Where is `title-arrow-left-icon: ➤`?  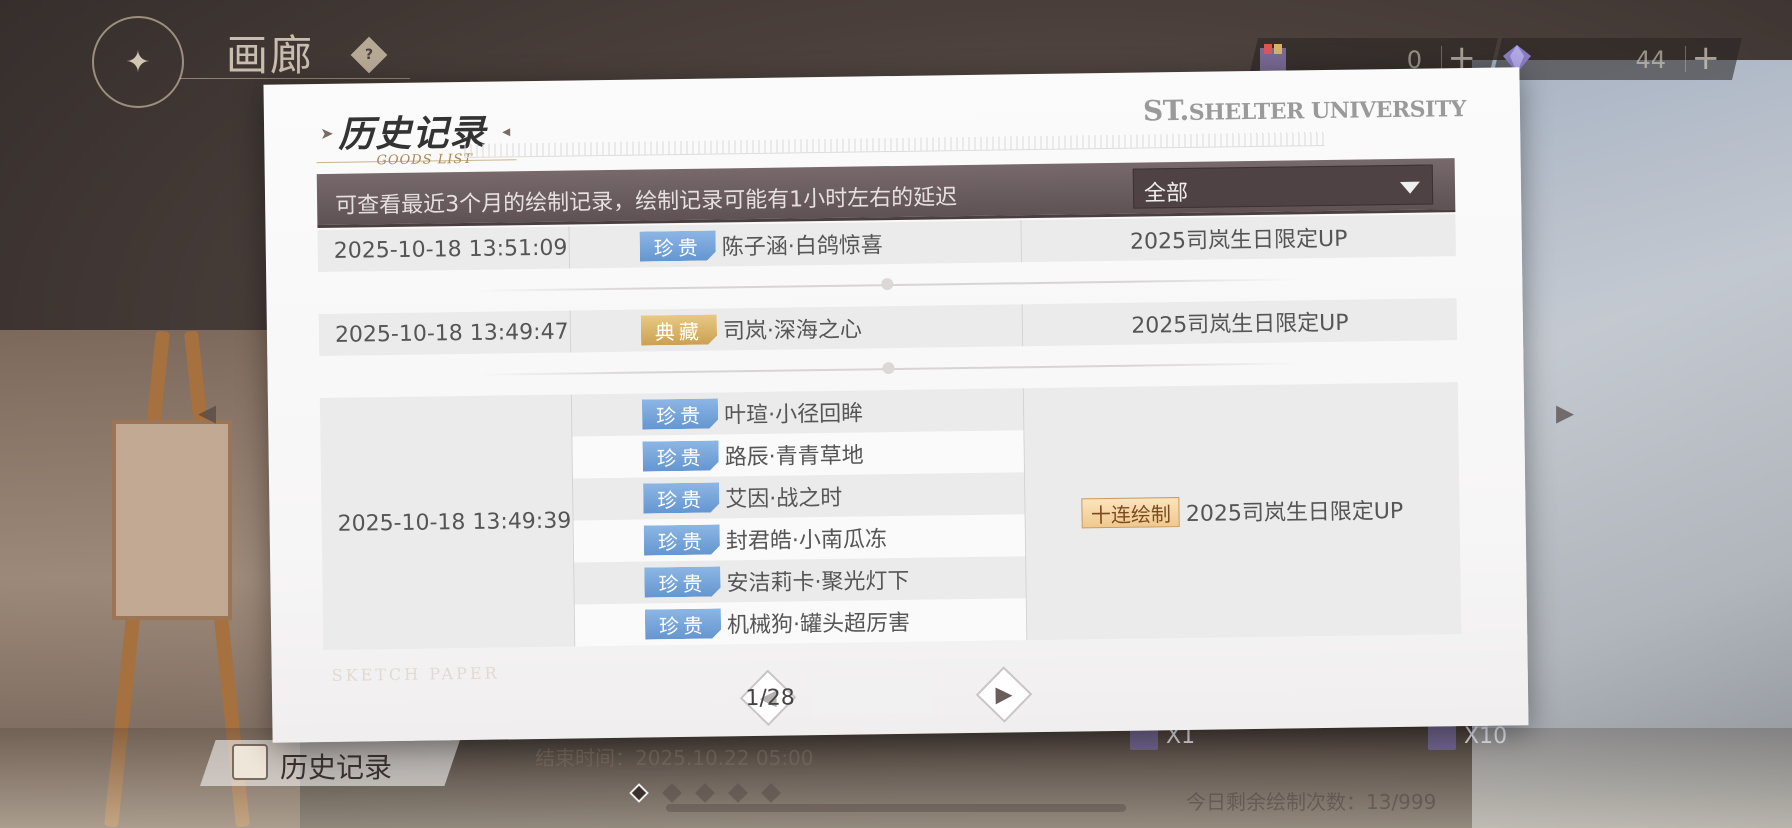
title-arrow-left-icon: ➤ is located at coordinates (327, 133).